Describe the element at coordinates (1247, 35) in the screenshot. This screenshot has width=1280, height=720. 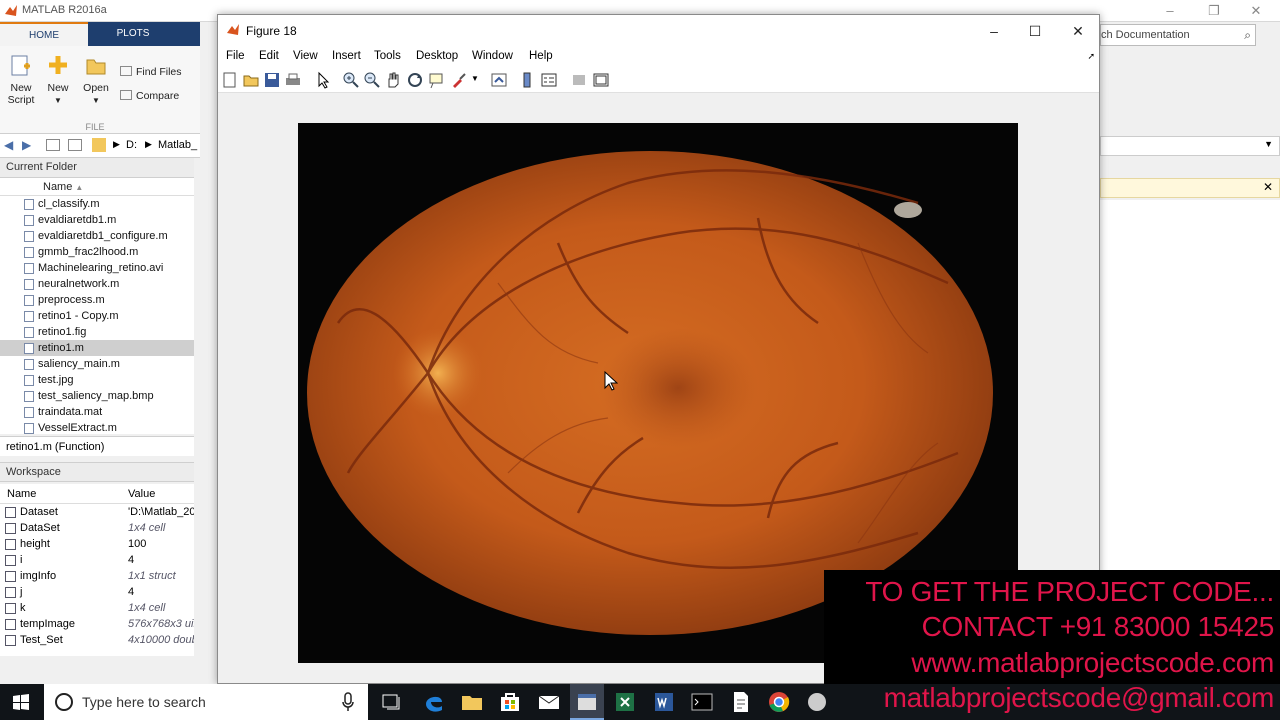
I see `search-icon: ⌕` at that location.